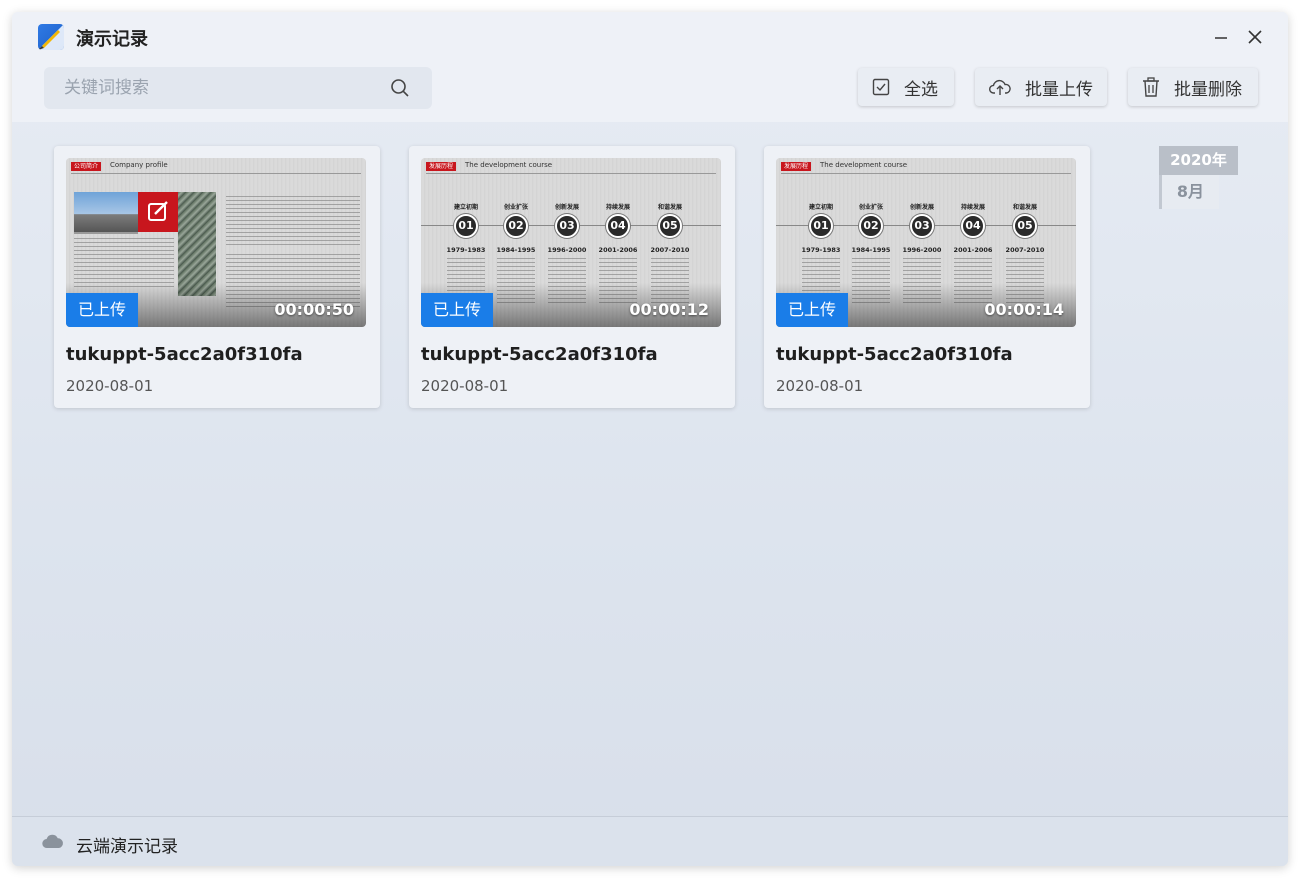 This screenshot has height=878, width=1300. I want to click on close-icon, so click(1255, 37).